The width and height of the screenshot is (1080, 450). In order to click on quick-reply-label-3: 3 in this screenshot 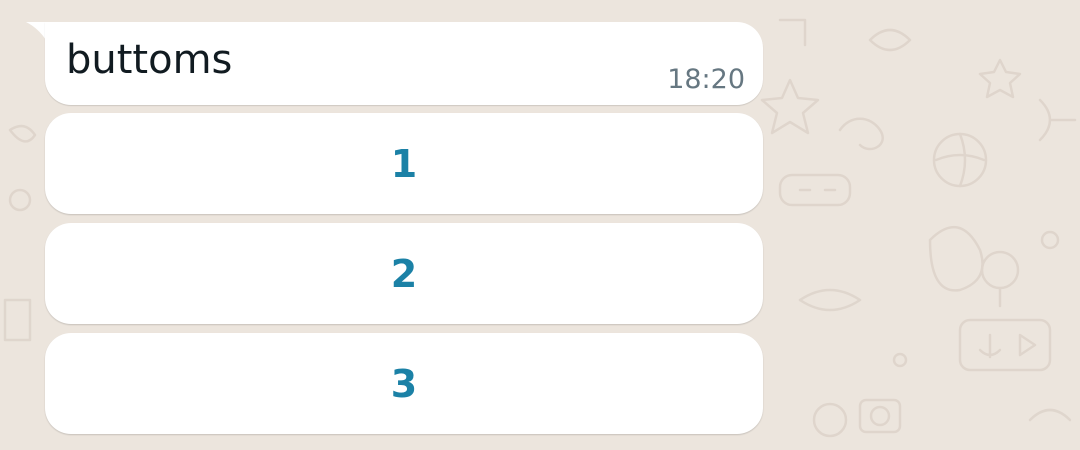, I will do `click(404, 383)`.